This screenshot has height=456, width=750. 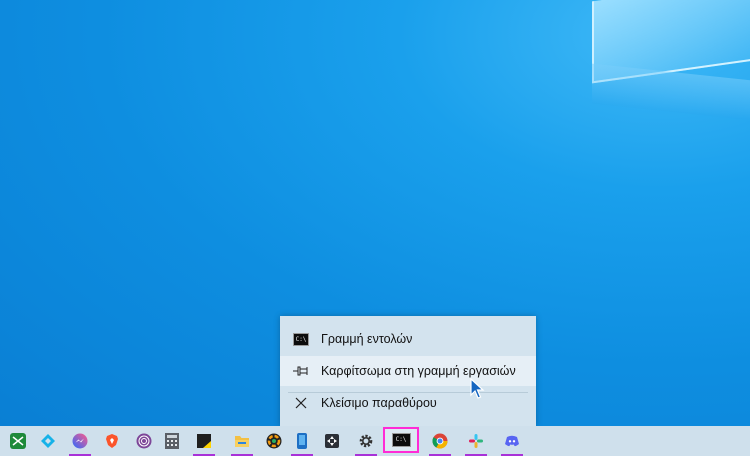 I want to click on gear-icon, so click(x=366, y=441).